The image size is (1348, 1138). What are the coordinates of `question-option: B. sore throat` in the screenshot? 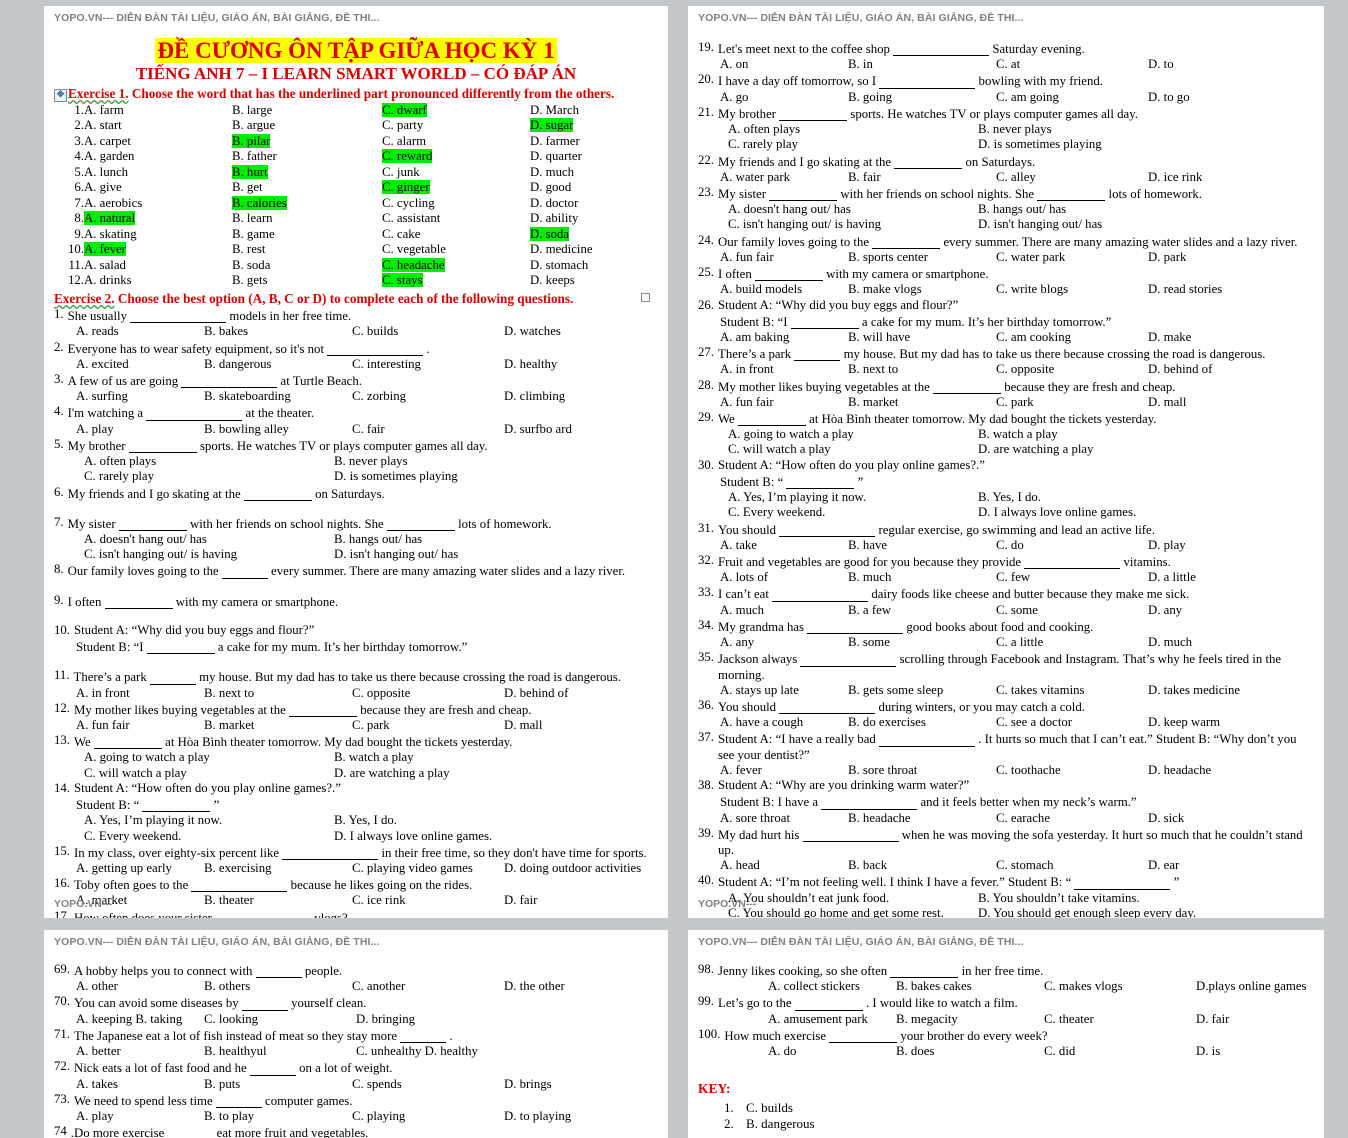 It's located at (922, 770).